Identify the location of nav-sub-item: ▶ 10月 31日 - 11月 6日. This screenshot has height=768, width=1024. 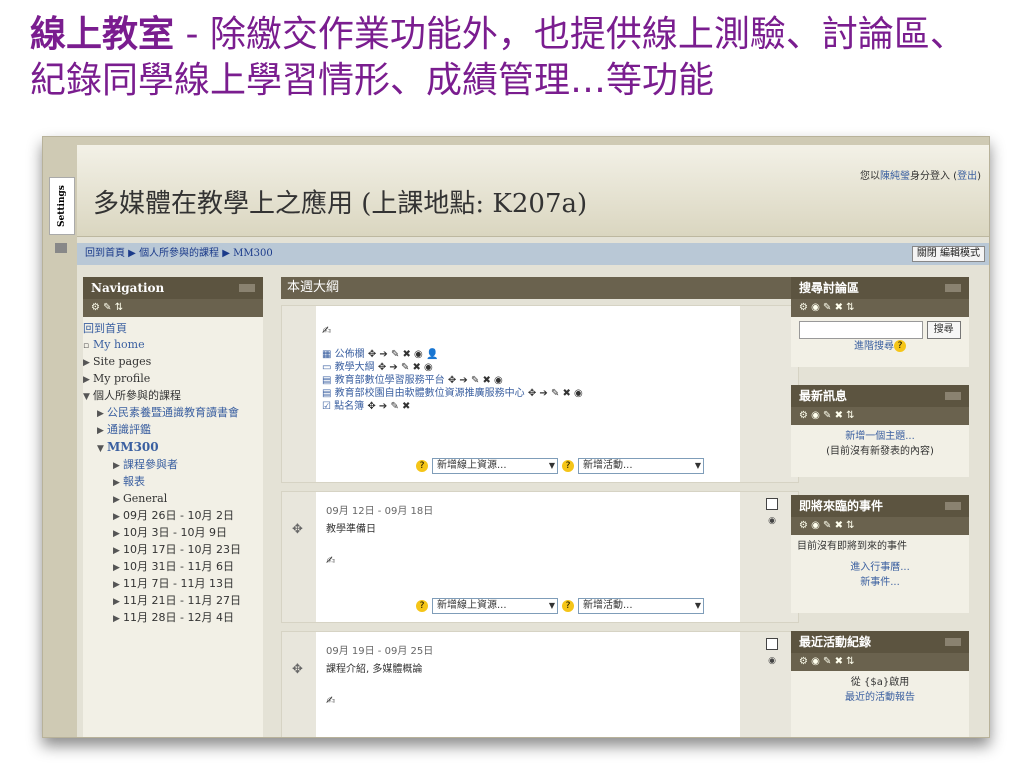
(173, 567).